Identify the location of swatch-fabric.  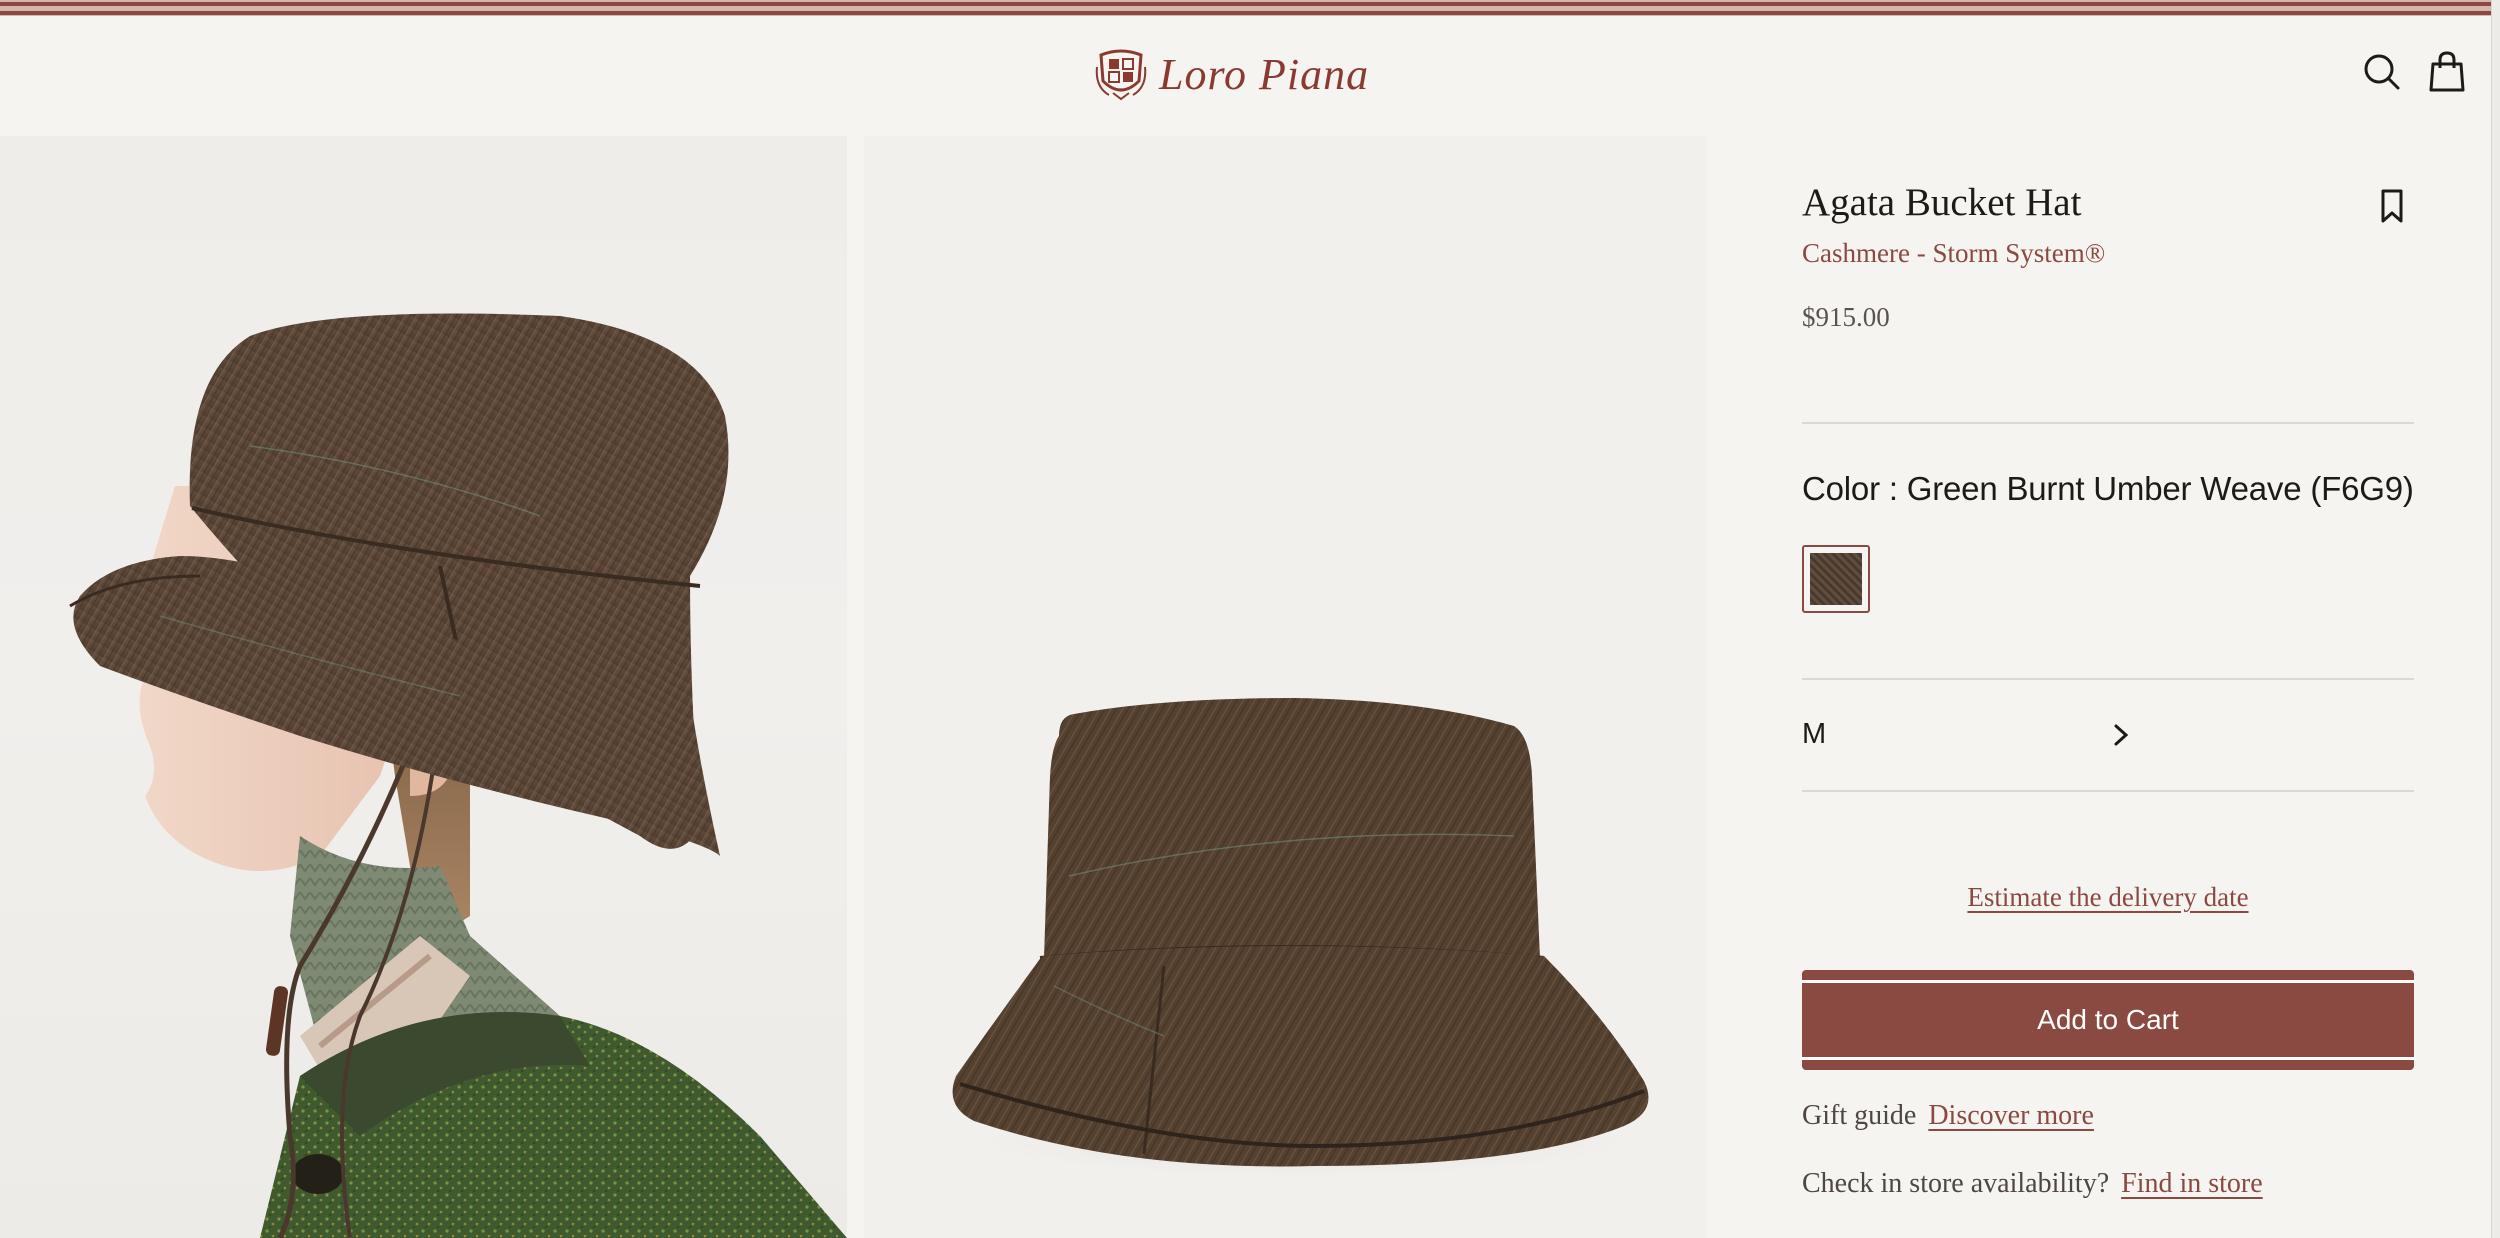
(1836, 579).